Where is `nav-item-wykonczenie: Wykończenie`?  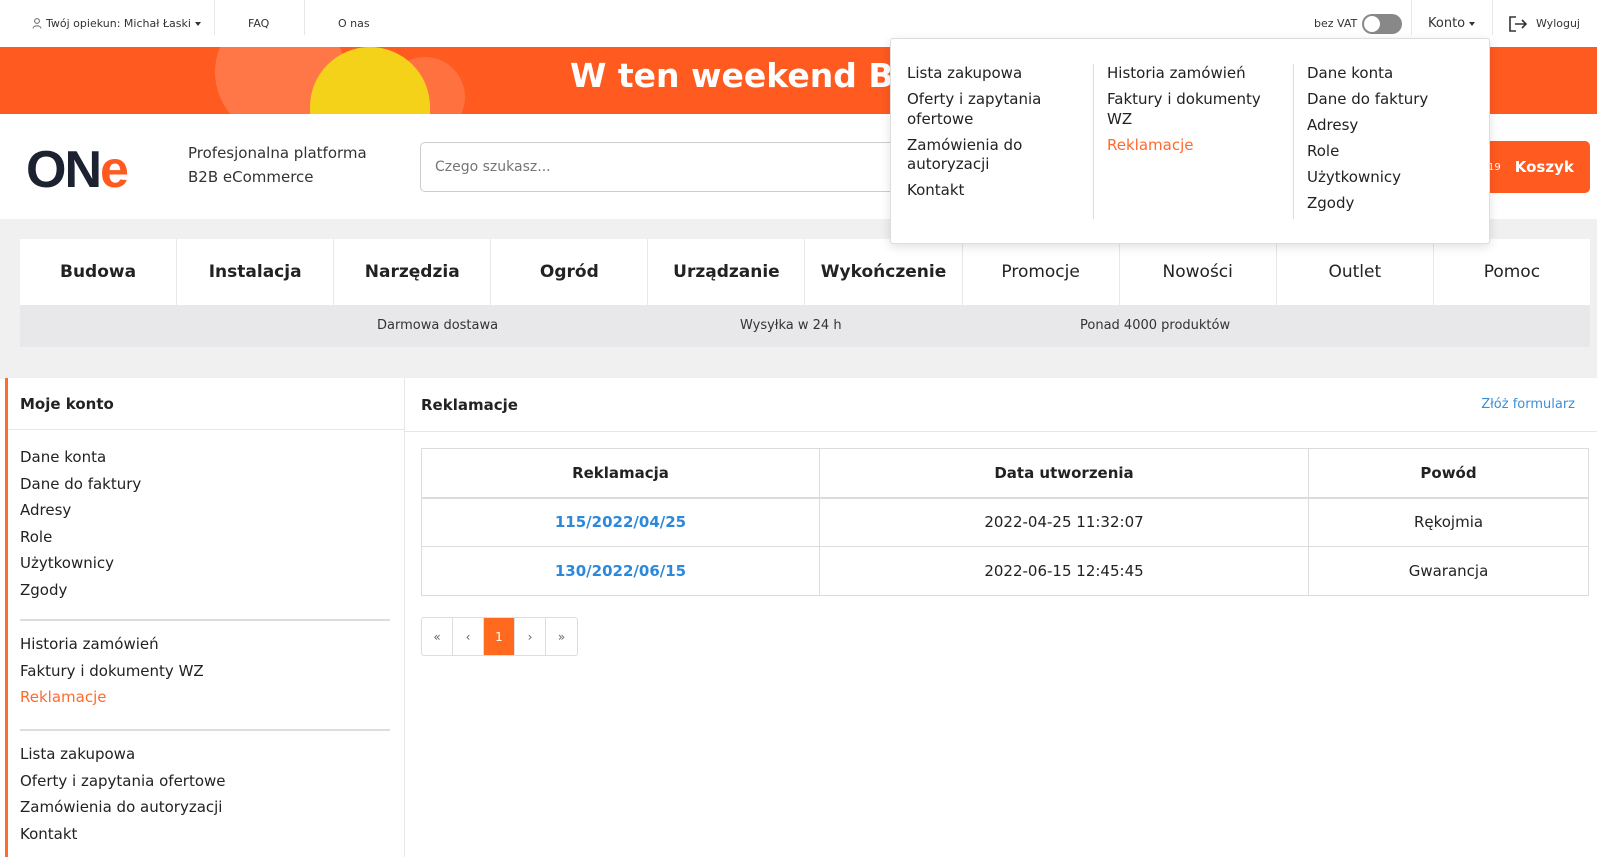
nav-item-wykonczenie: Wykończenie is located at coordinates (884, 272).